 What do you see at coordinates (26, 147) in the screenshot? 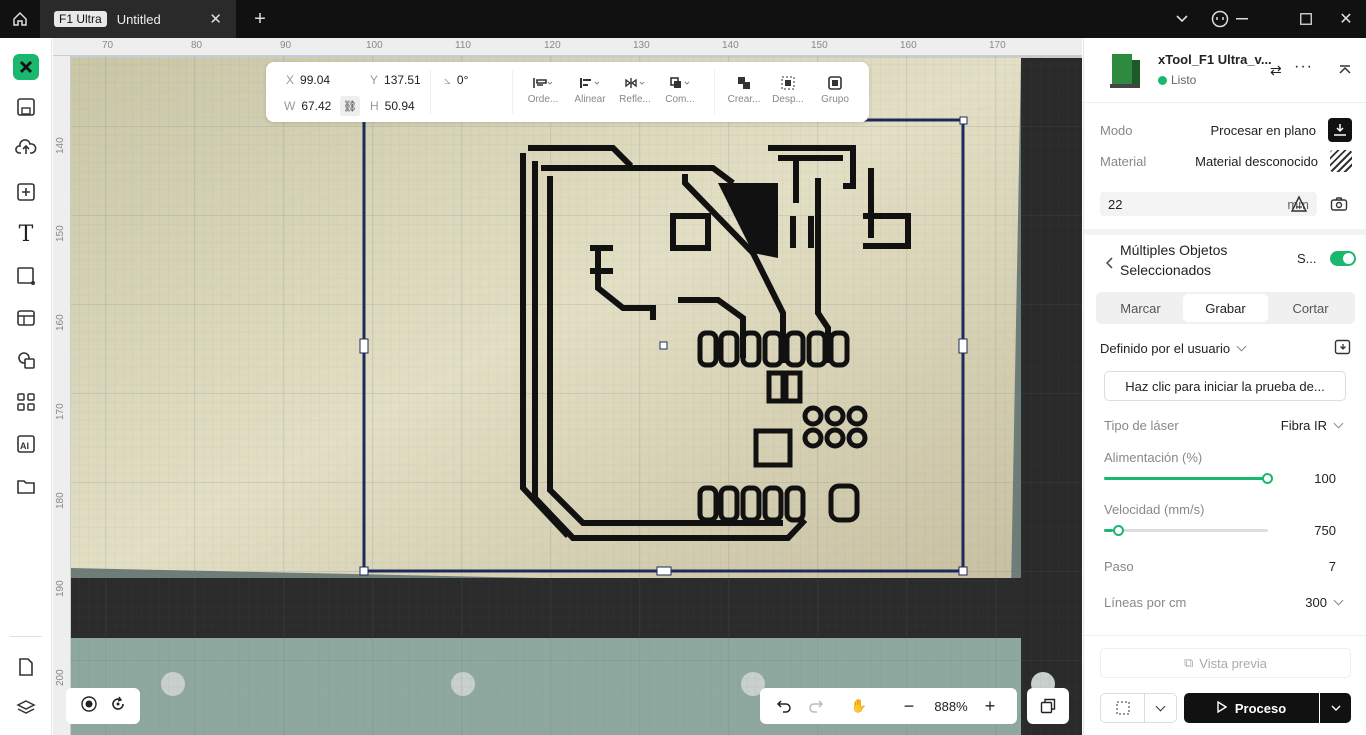
I see `upload-cloud-icon` at bounding box center [26, 147].